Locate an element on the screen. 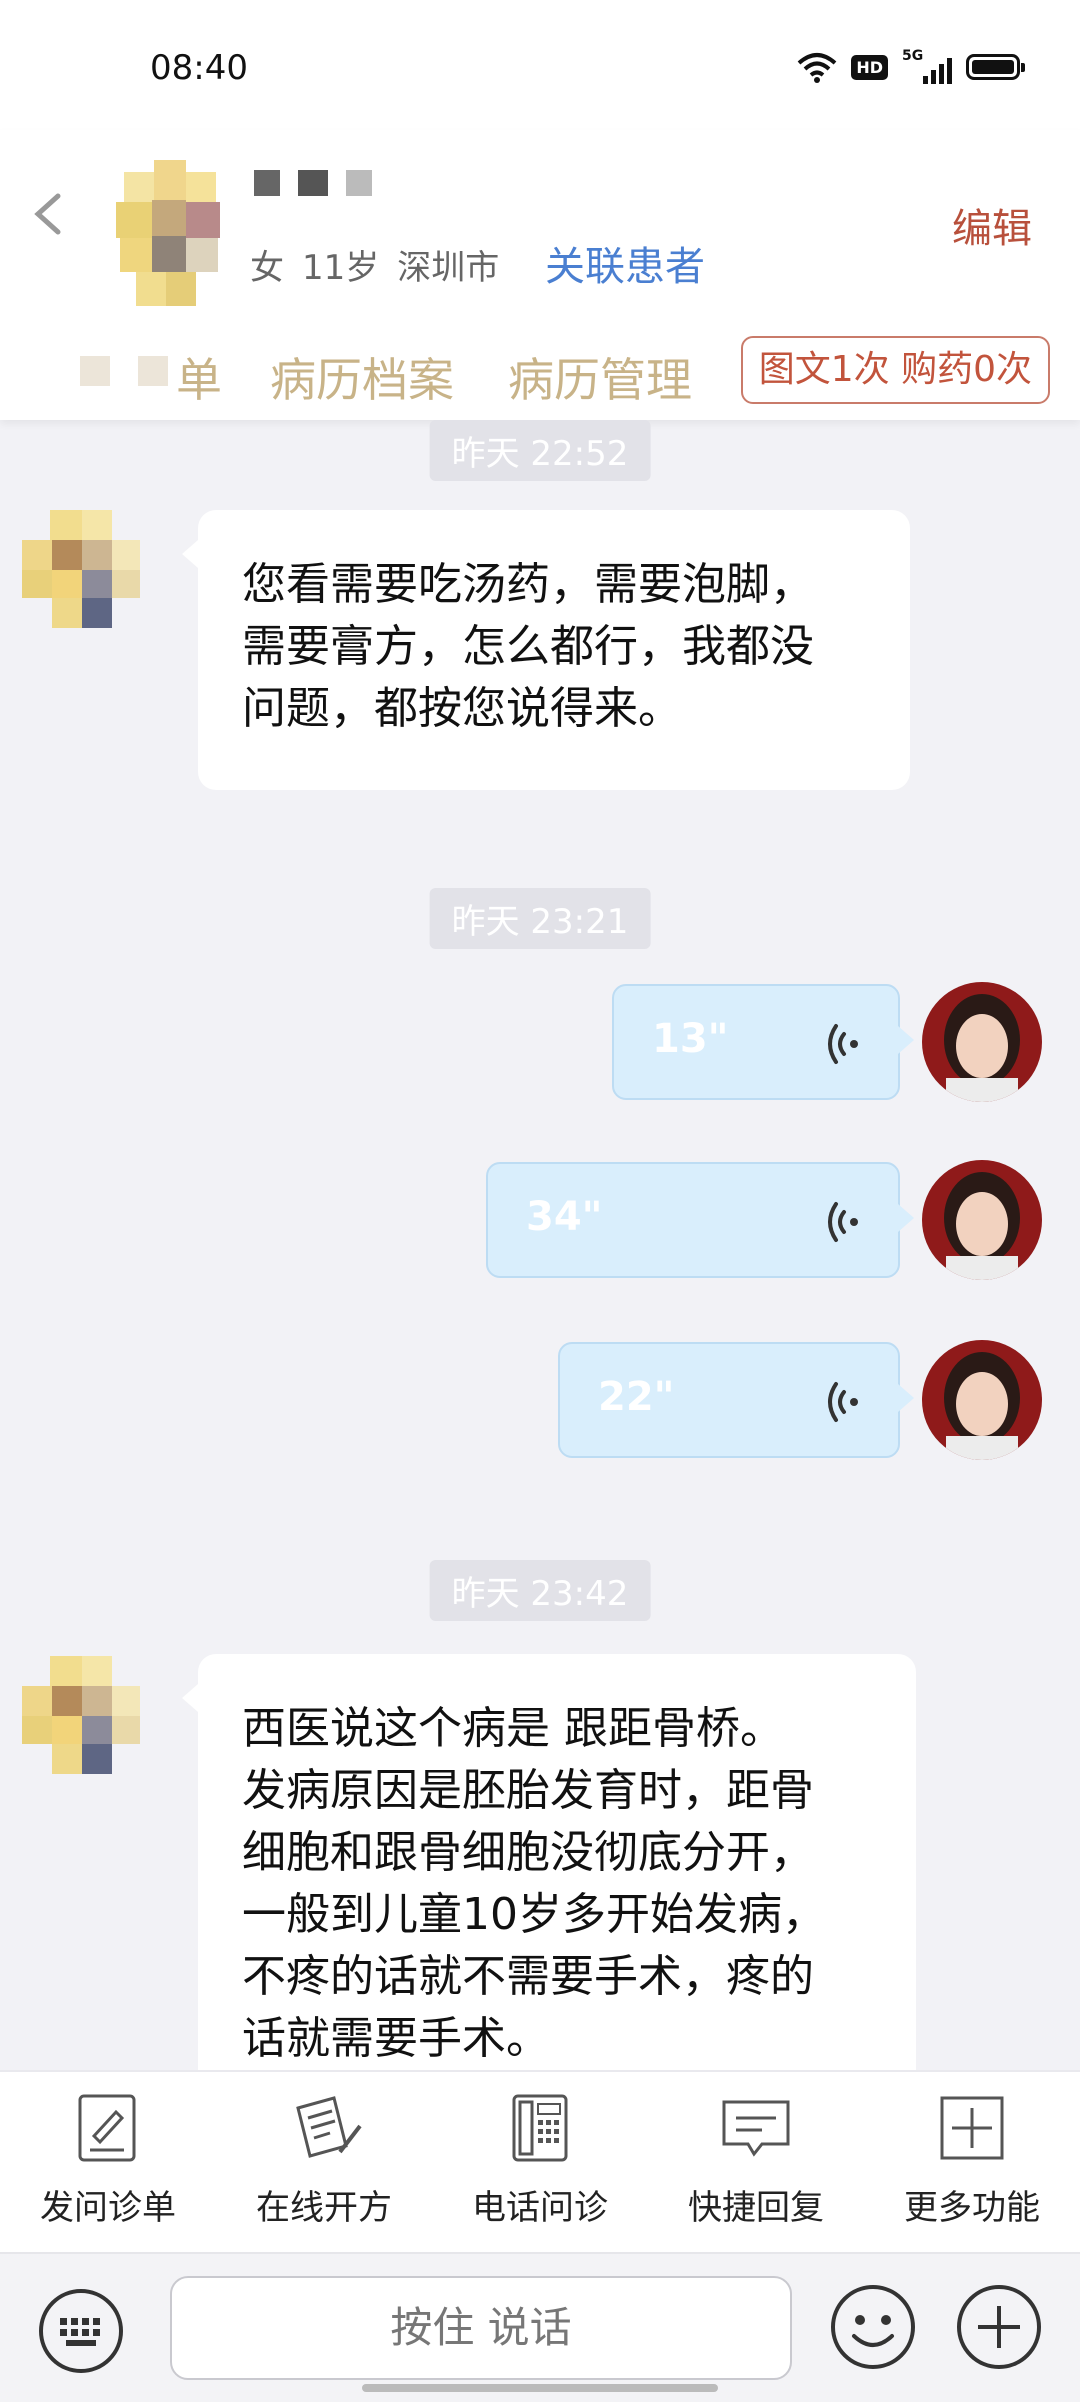  voice-message: 34" is located at coordinates (700, 1220).